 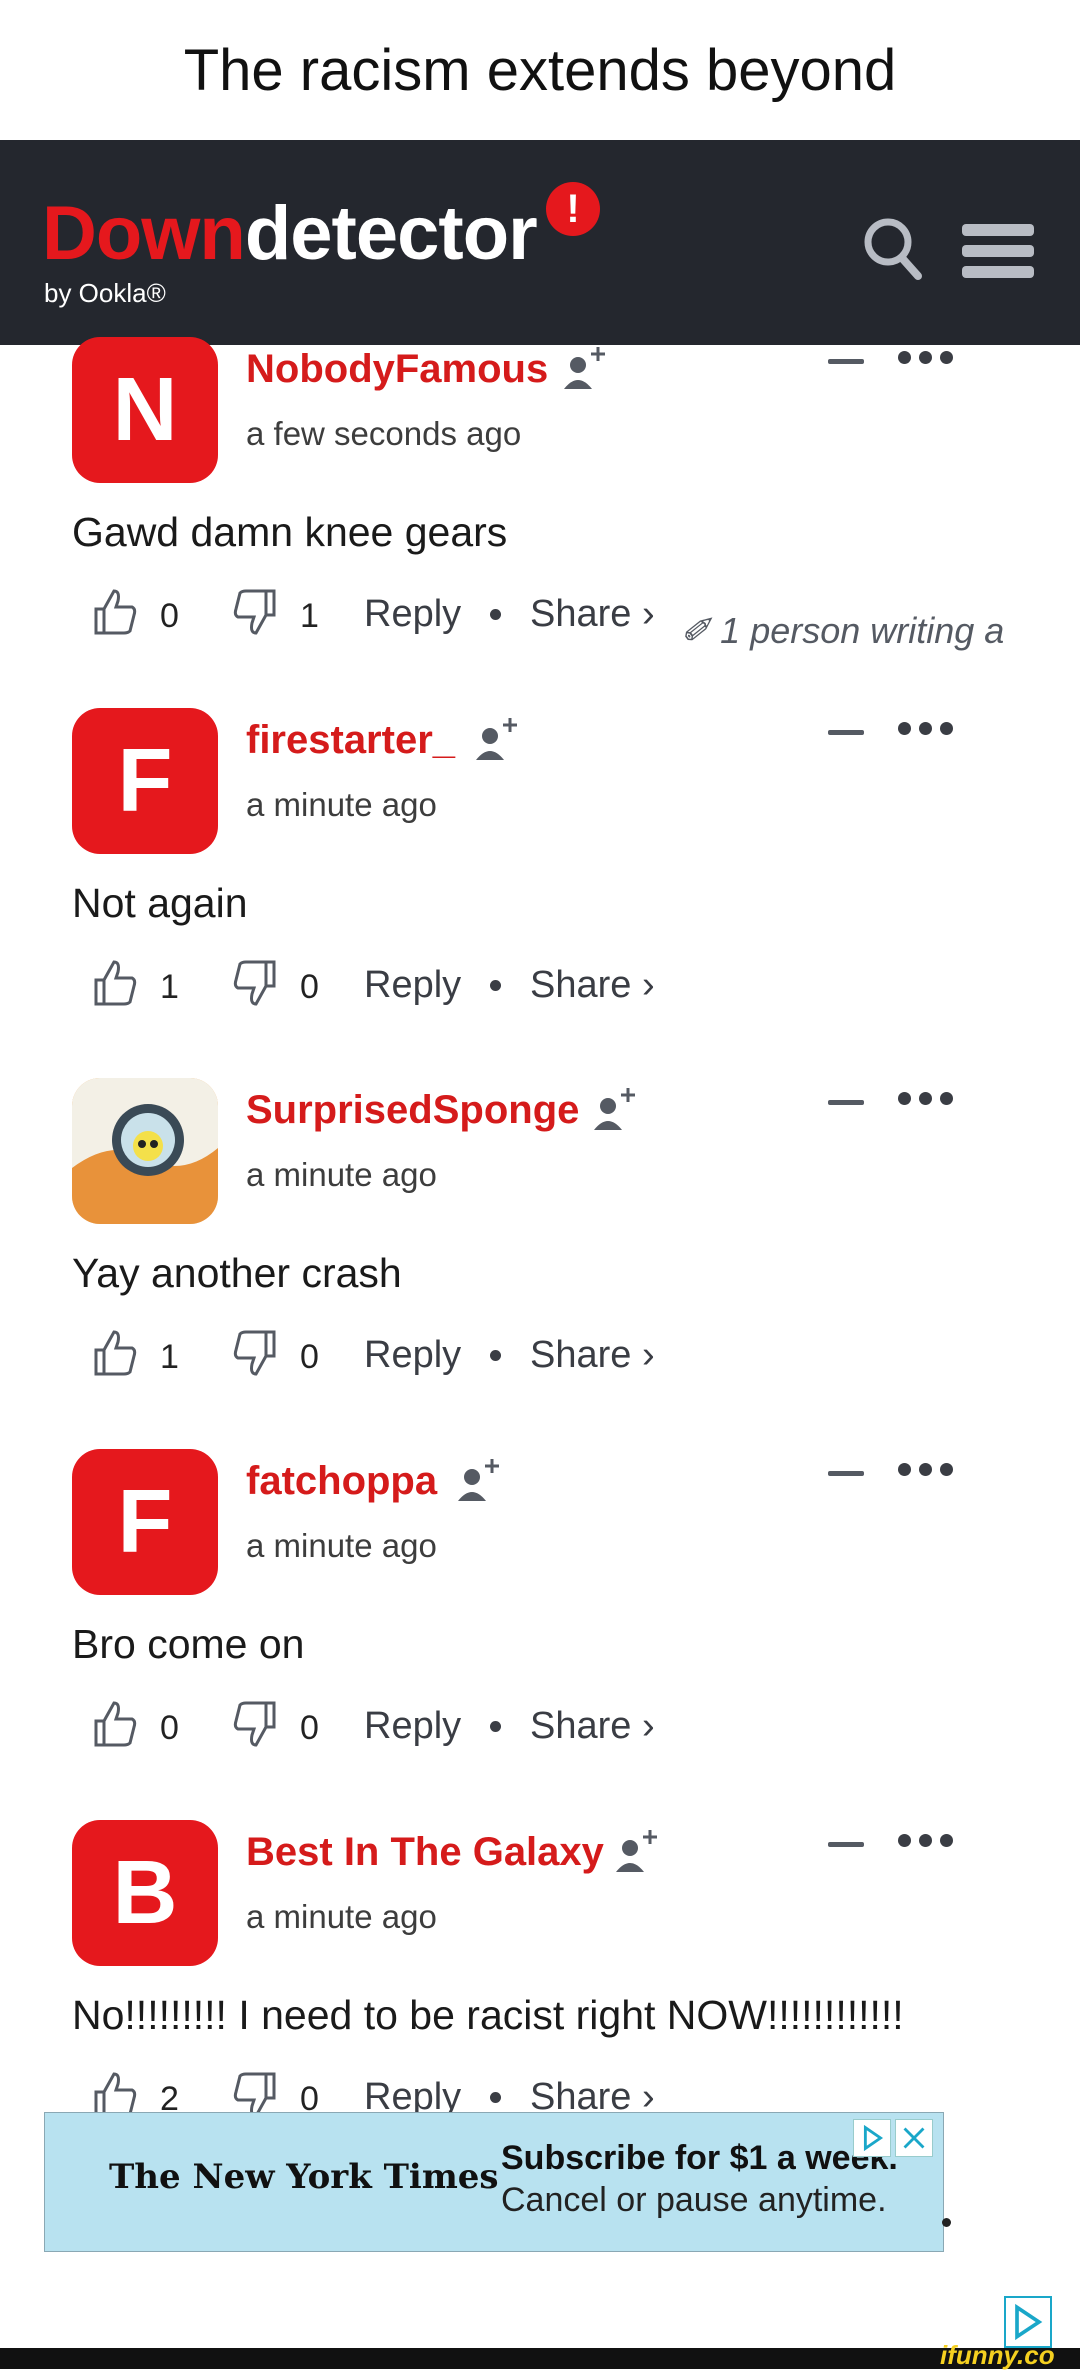 What do you see at coordinates (573, 209) in the screenshot?
I see `logo-exclamation-icon: !` at bounding box center [573, 209].